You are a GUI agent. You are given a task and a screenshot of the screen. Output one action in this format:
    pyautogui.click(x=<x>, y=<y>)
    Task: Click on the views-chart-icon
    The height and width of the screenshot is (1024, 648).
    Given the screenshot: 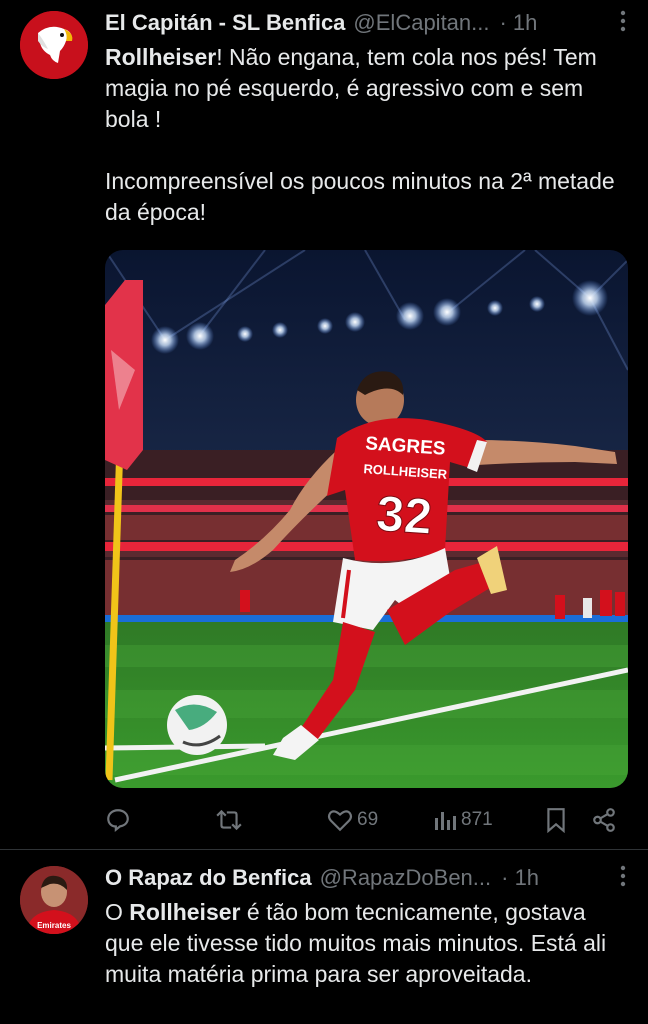 What is the action you would take?
    pyautogui.click(x=445, y=821)
    